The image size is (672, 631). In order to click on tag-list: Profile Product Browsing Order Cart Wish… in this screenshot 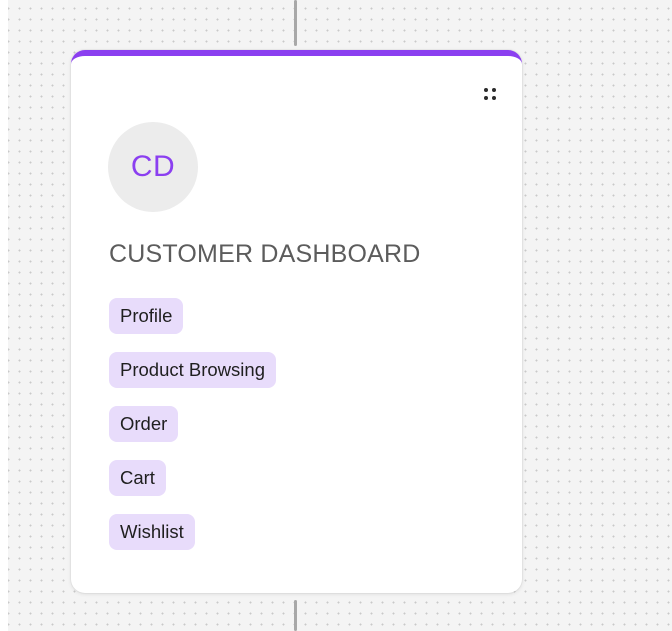, I will do `click(192, 424)`.